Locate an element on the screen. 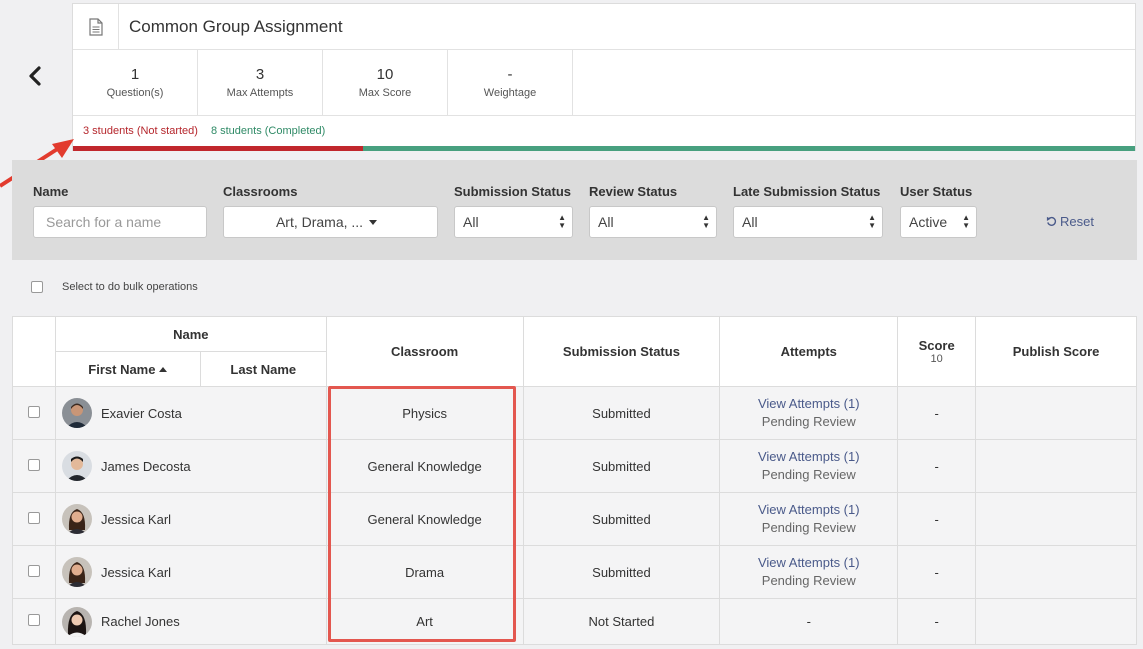 The image size is (1143, 649). bulk-operations-label: Select to do bulk operations is located at coordinates (130, 287).